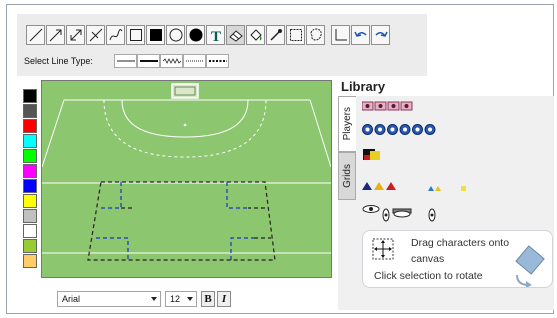 Image resolution: width=557 pixels, height=318 pixels. I want to click on fill-bucket-tool-button, so click(255, 35).